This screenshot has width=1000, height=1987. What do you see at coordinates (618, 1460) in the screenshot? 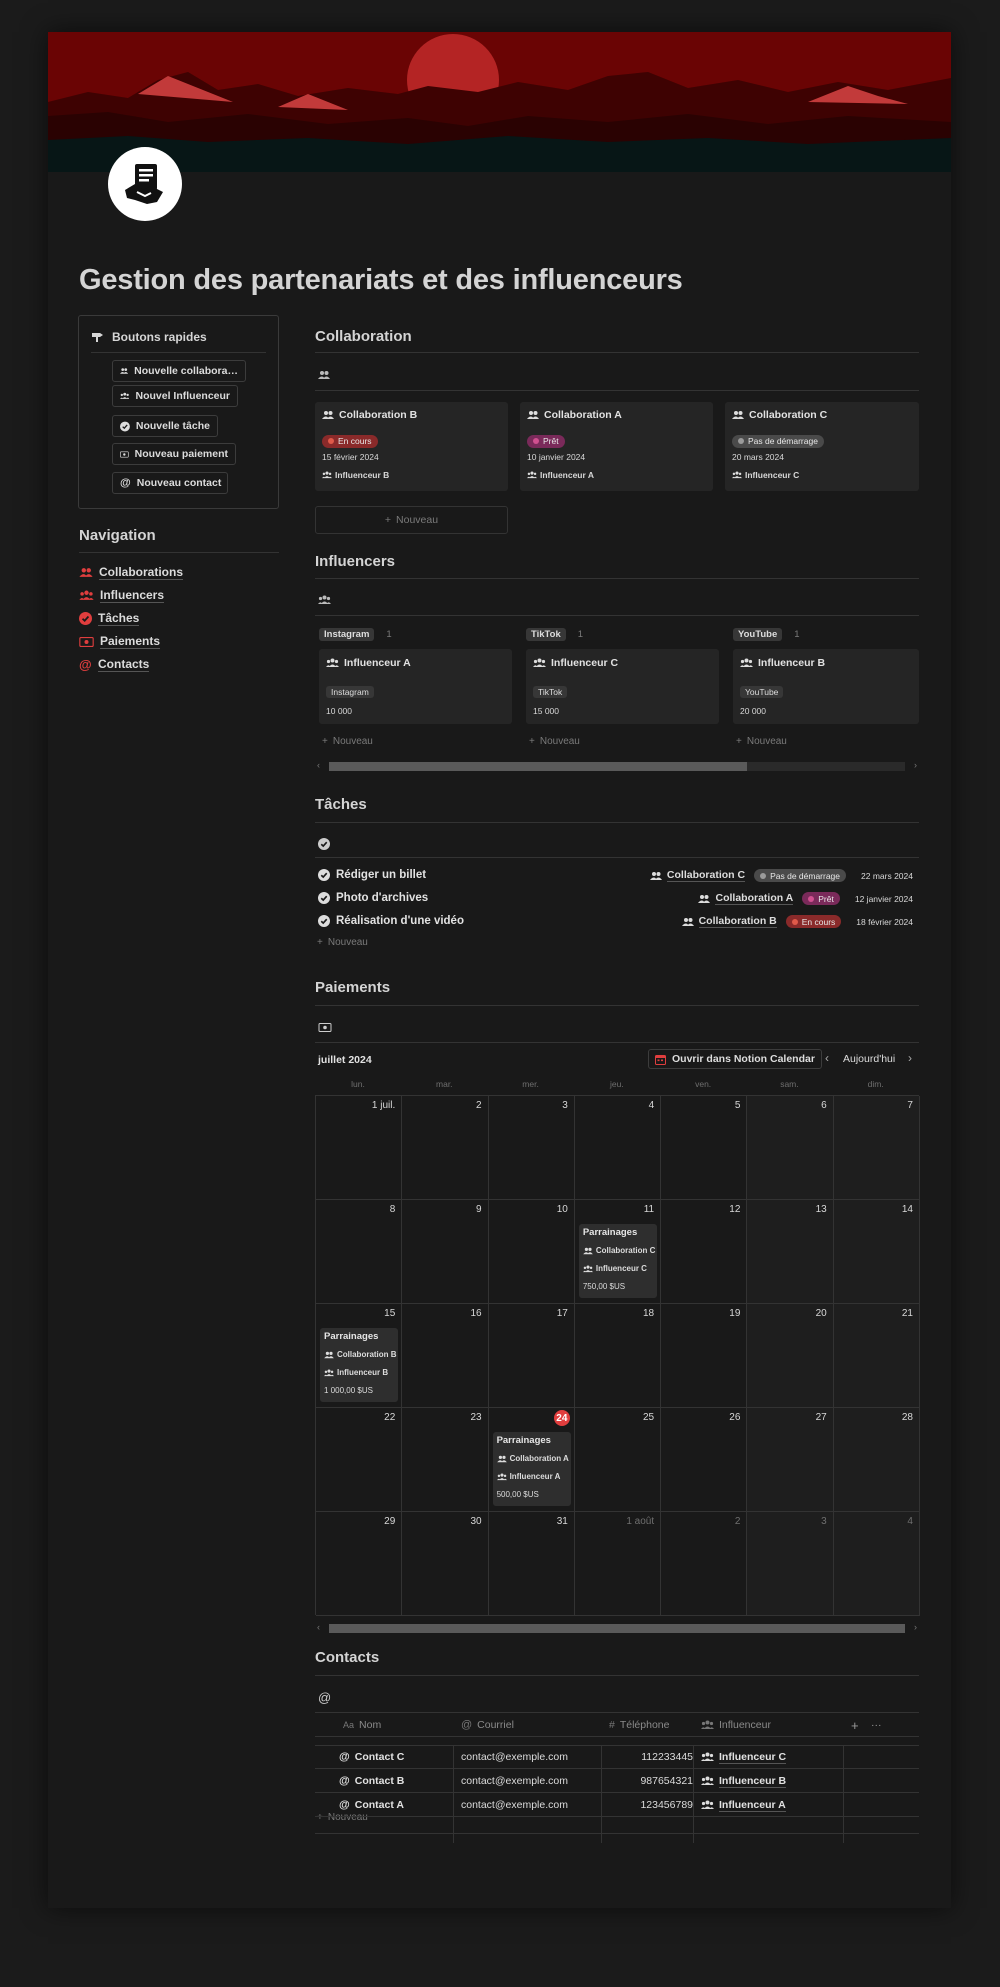
I see `calendar-day-cell: 25` at bounding box center [618, 1460].